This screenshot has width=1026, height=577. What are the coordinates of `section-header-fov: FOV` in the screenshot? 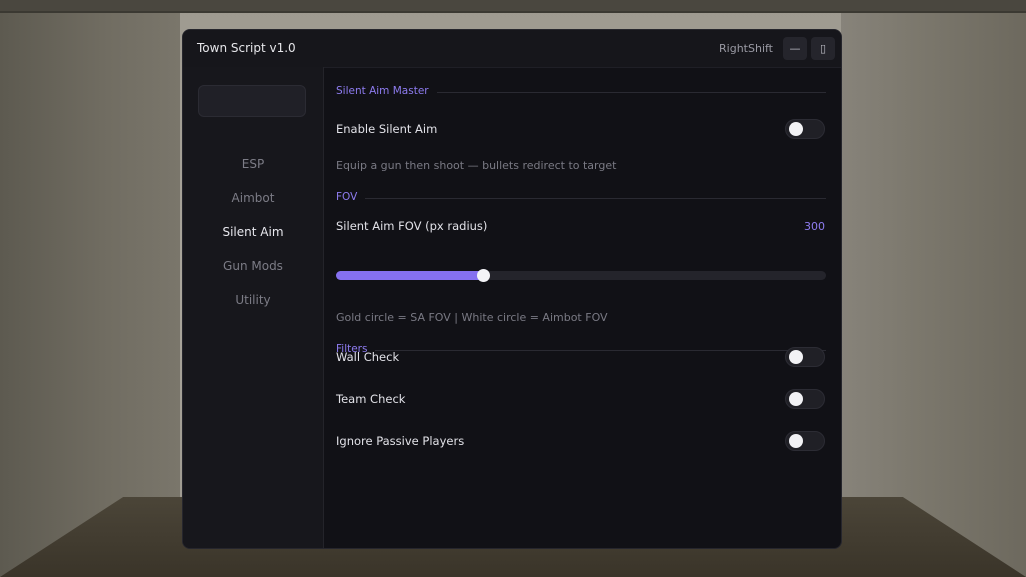 It's located at (581, 198).